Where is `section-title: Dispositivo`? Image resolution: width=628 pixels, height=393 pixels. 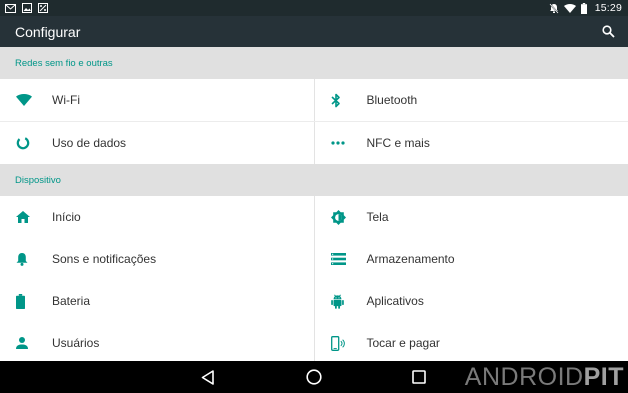 section-title: Dispositivo is located at coordinates (38, 180).